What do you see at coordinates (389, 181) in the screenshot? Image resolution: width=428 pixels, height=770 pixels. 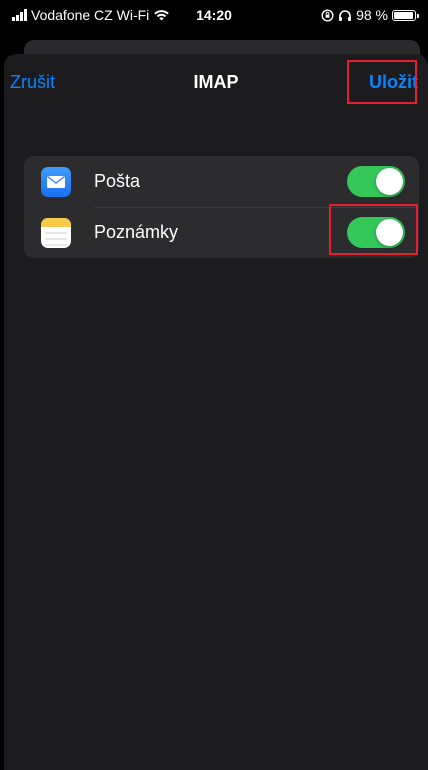 I see `toggle-knob` at bounding box center [389, 181].